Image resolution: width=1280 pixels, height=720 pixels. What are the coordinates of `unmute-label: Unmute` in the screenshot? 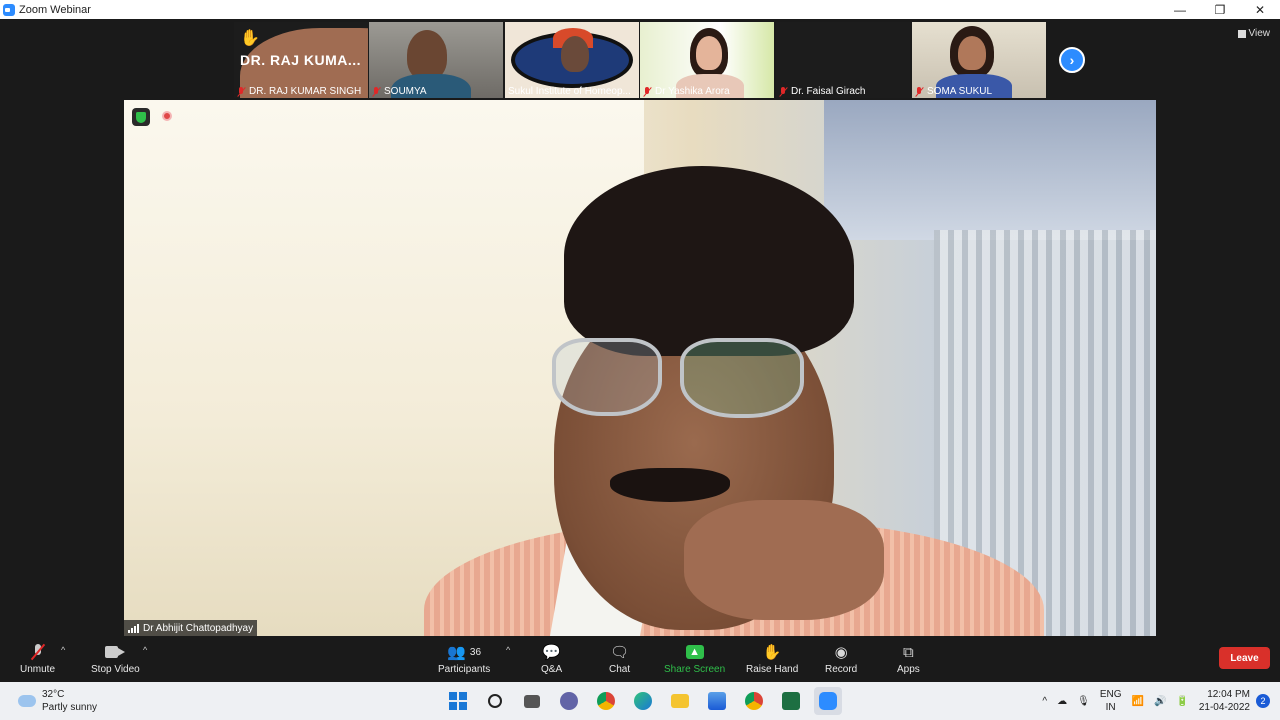 It's located at (38, 669).